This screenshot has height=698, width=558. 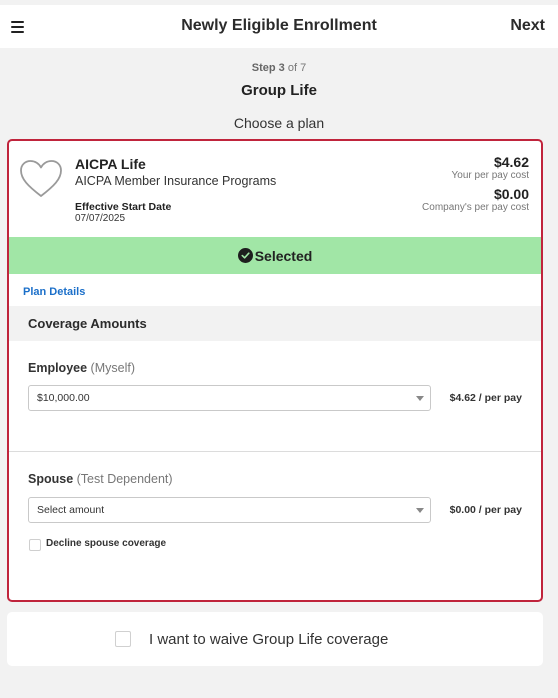 What do you see at coordinates (490, 175) in the screenshot?
I see `your-cost-label: Your per pay cost` at bounding box center [490, 175].